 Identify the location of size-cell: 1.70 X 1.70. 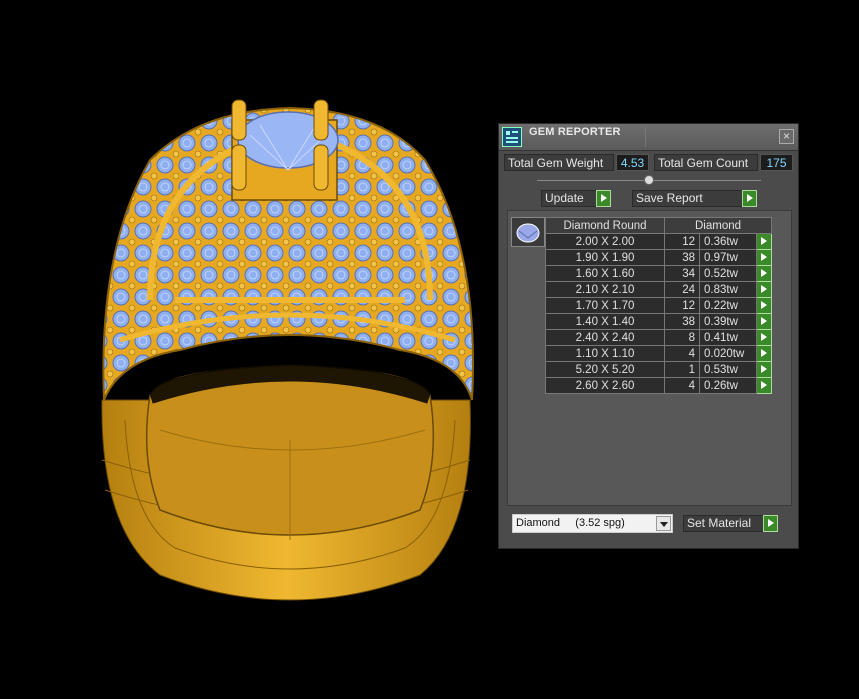
(605, 305).